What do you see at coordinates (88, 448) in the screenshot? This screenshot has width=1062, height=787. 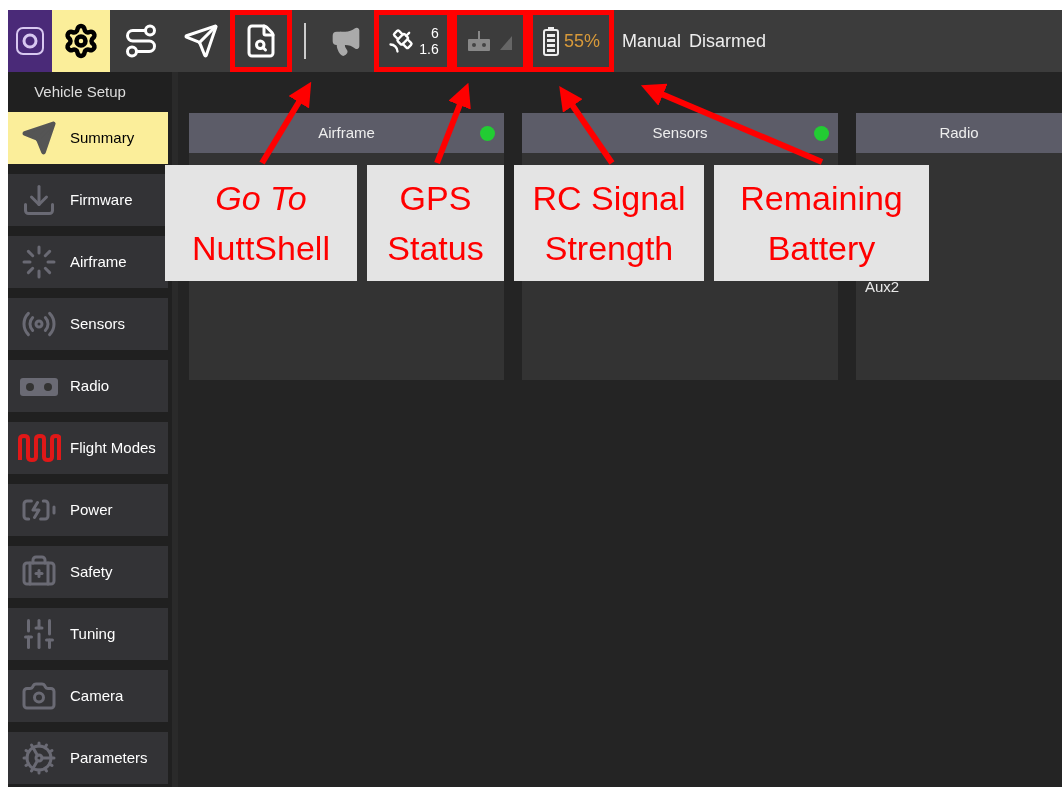 I see `sidebar-item: Flight Modes` at bounding box center [88, 448].